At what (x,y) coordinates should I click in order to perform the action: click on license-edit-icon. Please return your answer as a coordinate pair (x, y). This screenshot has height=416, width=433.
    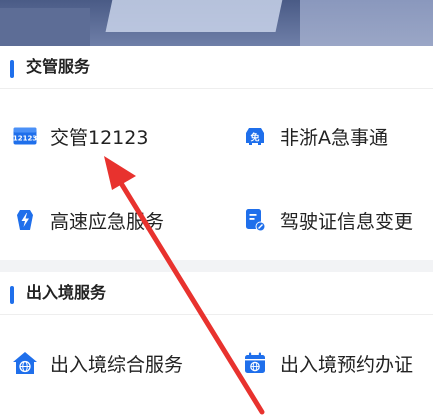
    Looking at the image, I should click on (255, 220).